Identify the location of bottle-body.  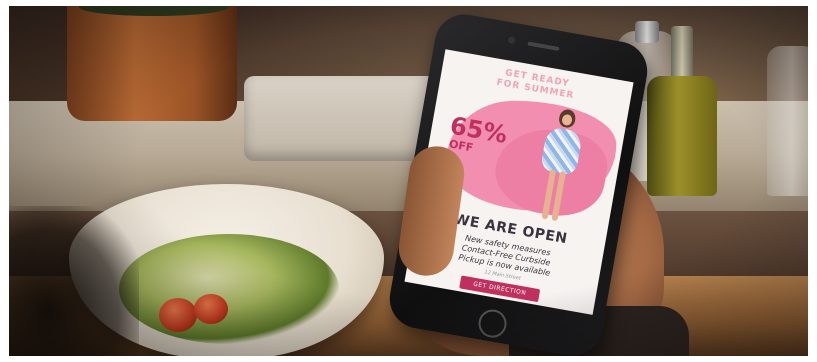
(682, 136).